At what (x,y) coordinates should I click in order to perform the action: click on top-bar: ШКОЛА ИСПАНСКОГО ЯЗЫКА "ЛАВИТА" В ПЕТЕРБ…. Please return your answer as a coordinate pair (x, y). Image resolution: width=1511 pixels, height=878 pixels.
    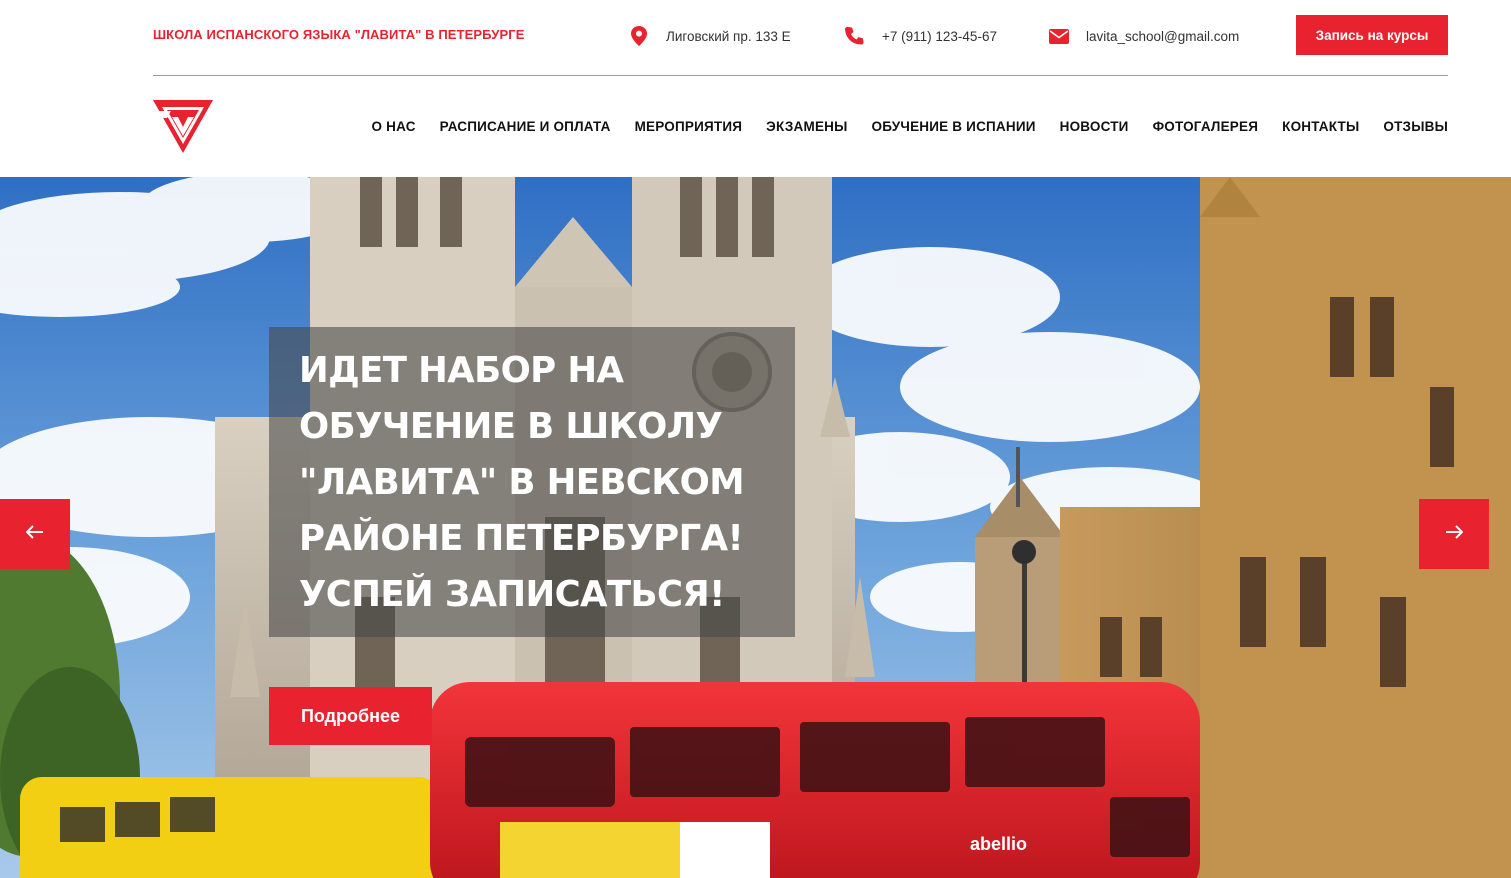
    Looking at the image, I should click on (755, 38).